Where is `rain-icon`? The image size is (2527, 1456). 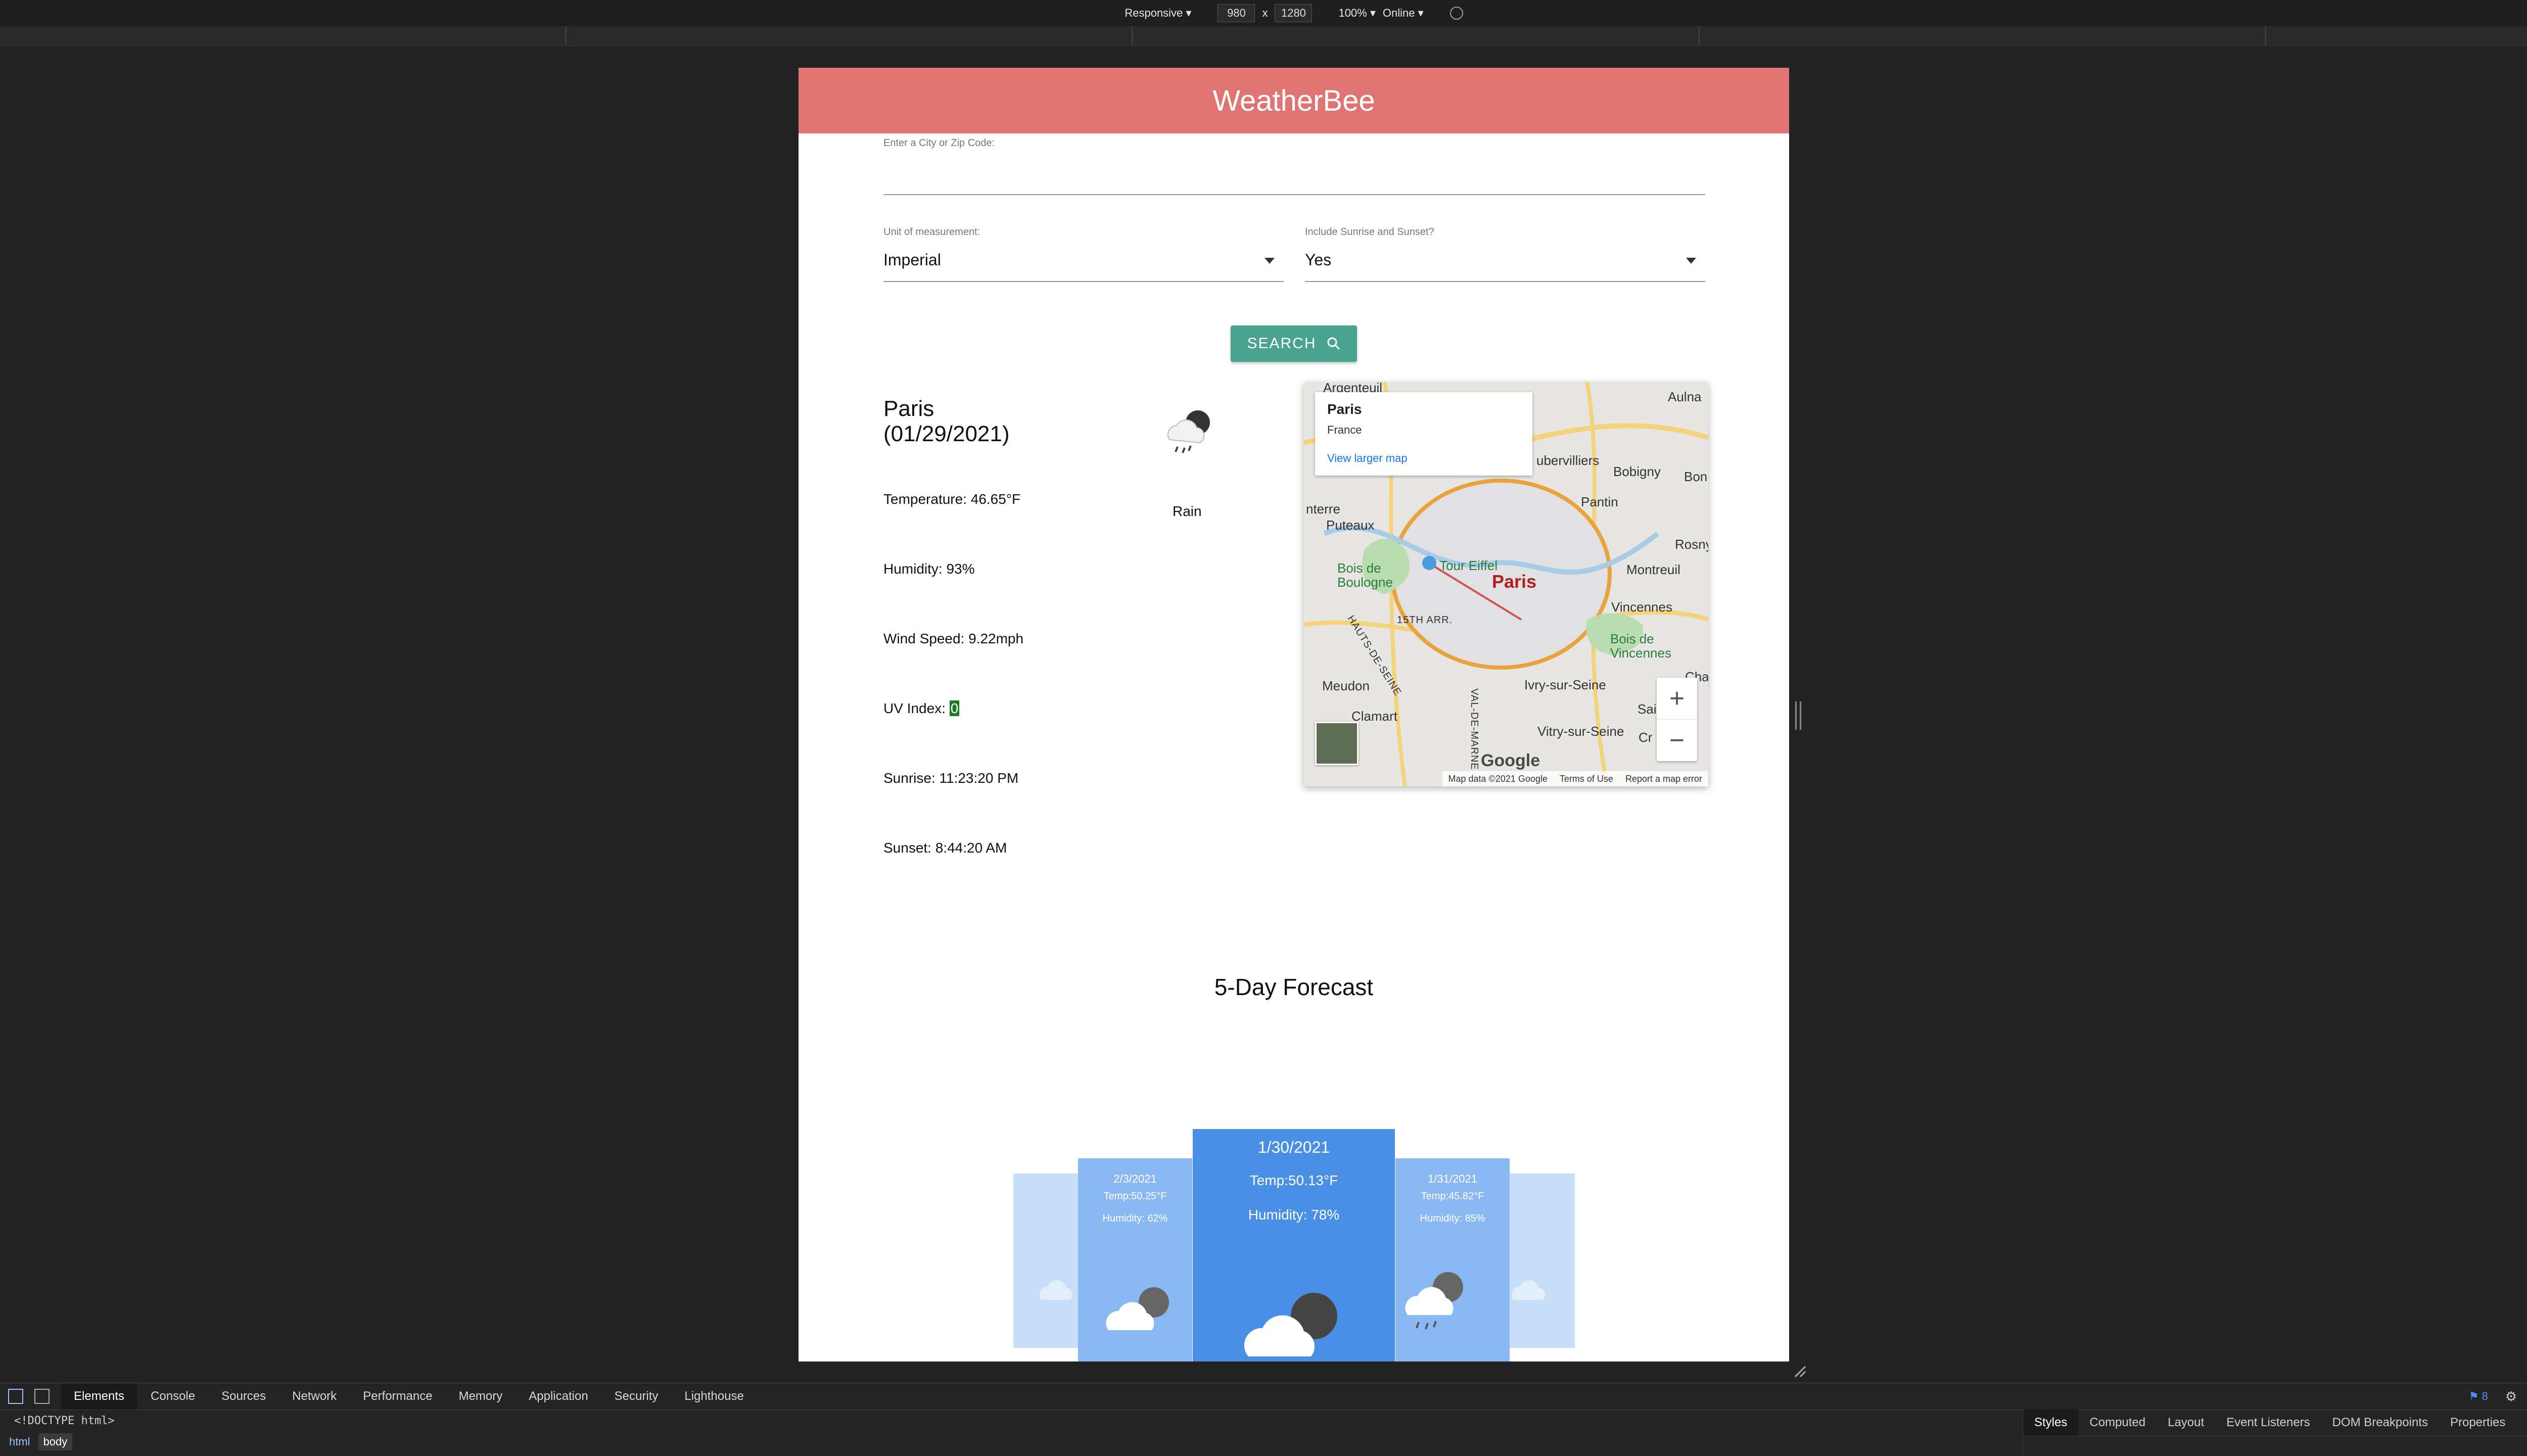 rain-icon is located at coordinates (1188, 431).